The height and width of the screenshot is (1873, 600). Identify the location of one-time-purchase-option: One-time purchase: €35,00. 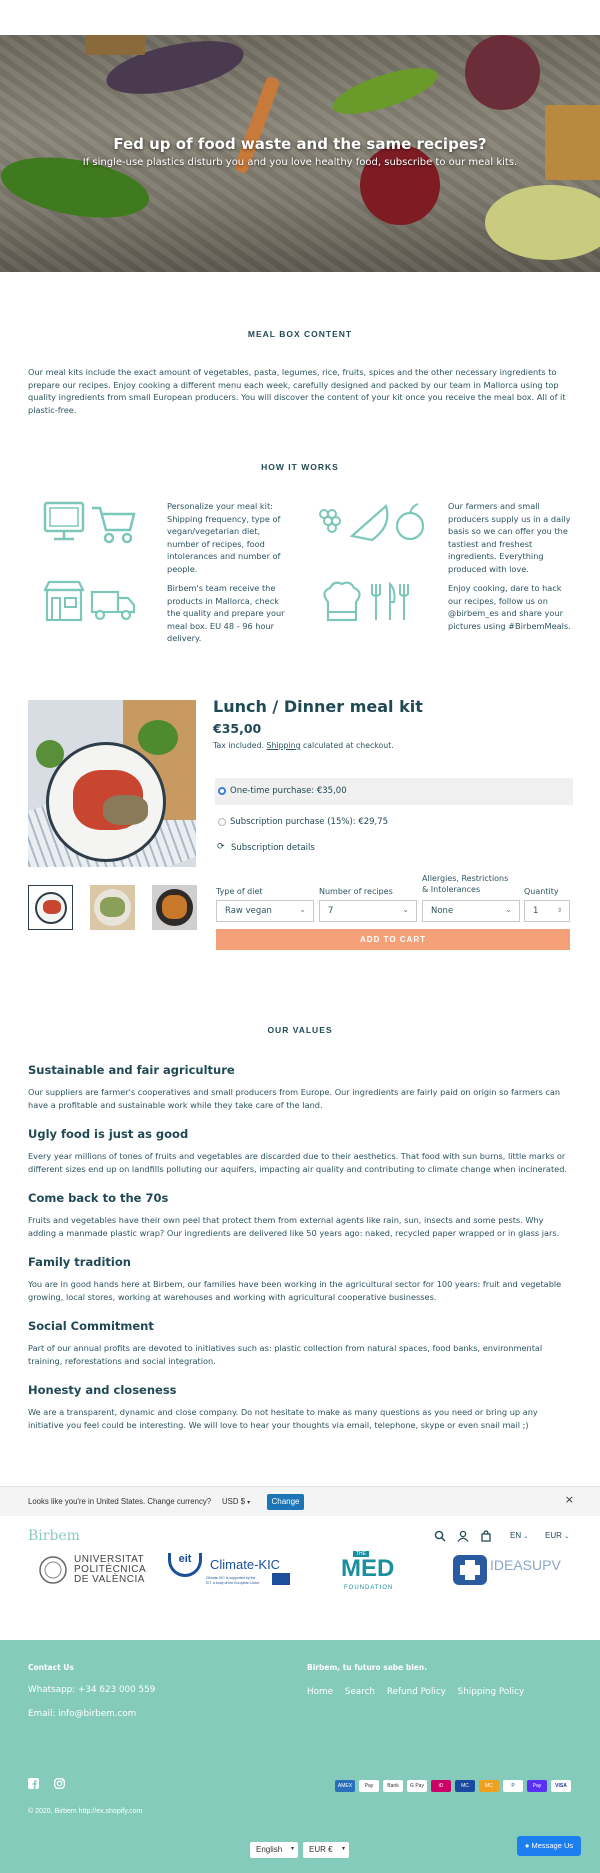
(394, 791).